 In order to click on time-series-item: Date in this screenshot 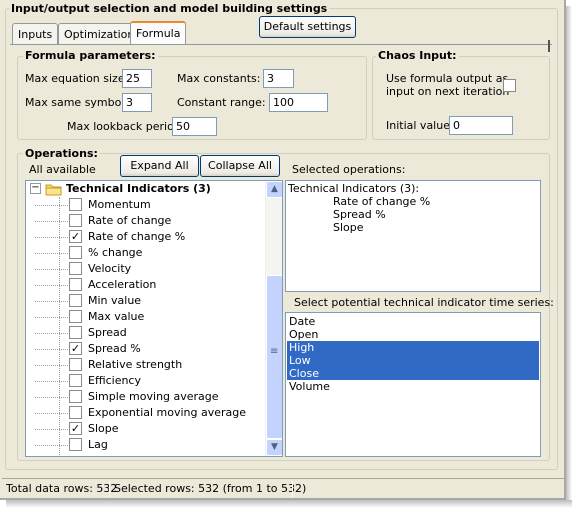, I will do `click(413, 321)`.